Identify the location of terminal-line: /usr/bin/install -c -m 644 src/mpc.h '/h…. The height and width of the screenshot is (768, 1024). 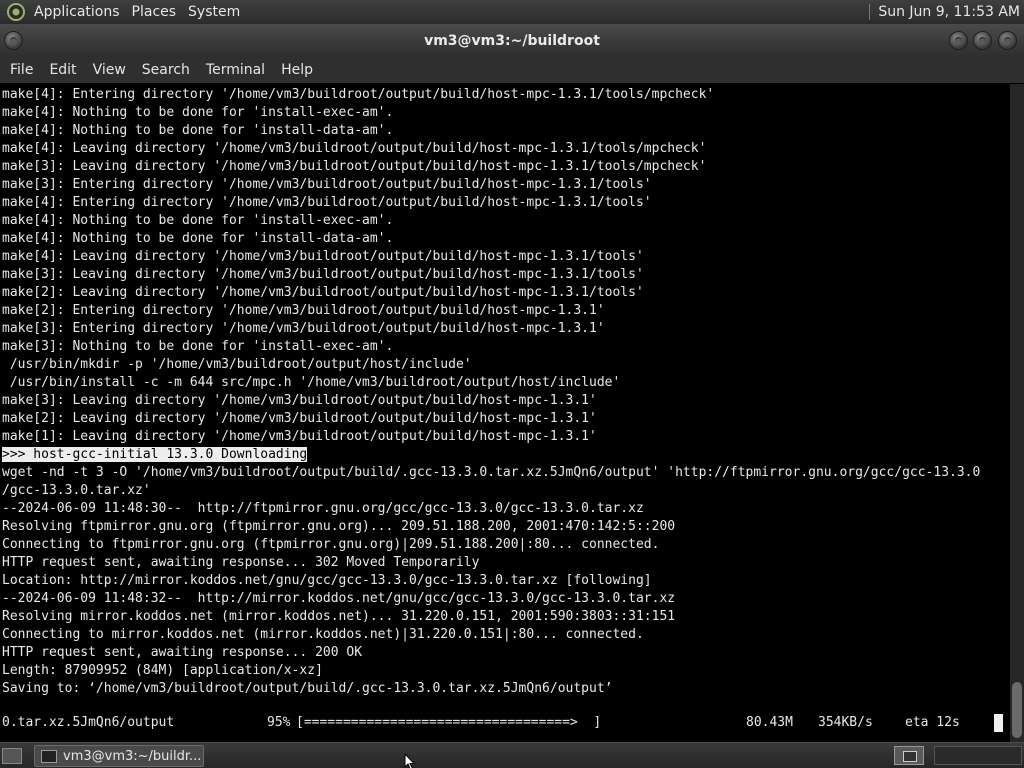
(311, 382).